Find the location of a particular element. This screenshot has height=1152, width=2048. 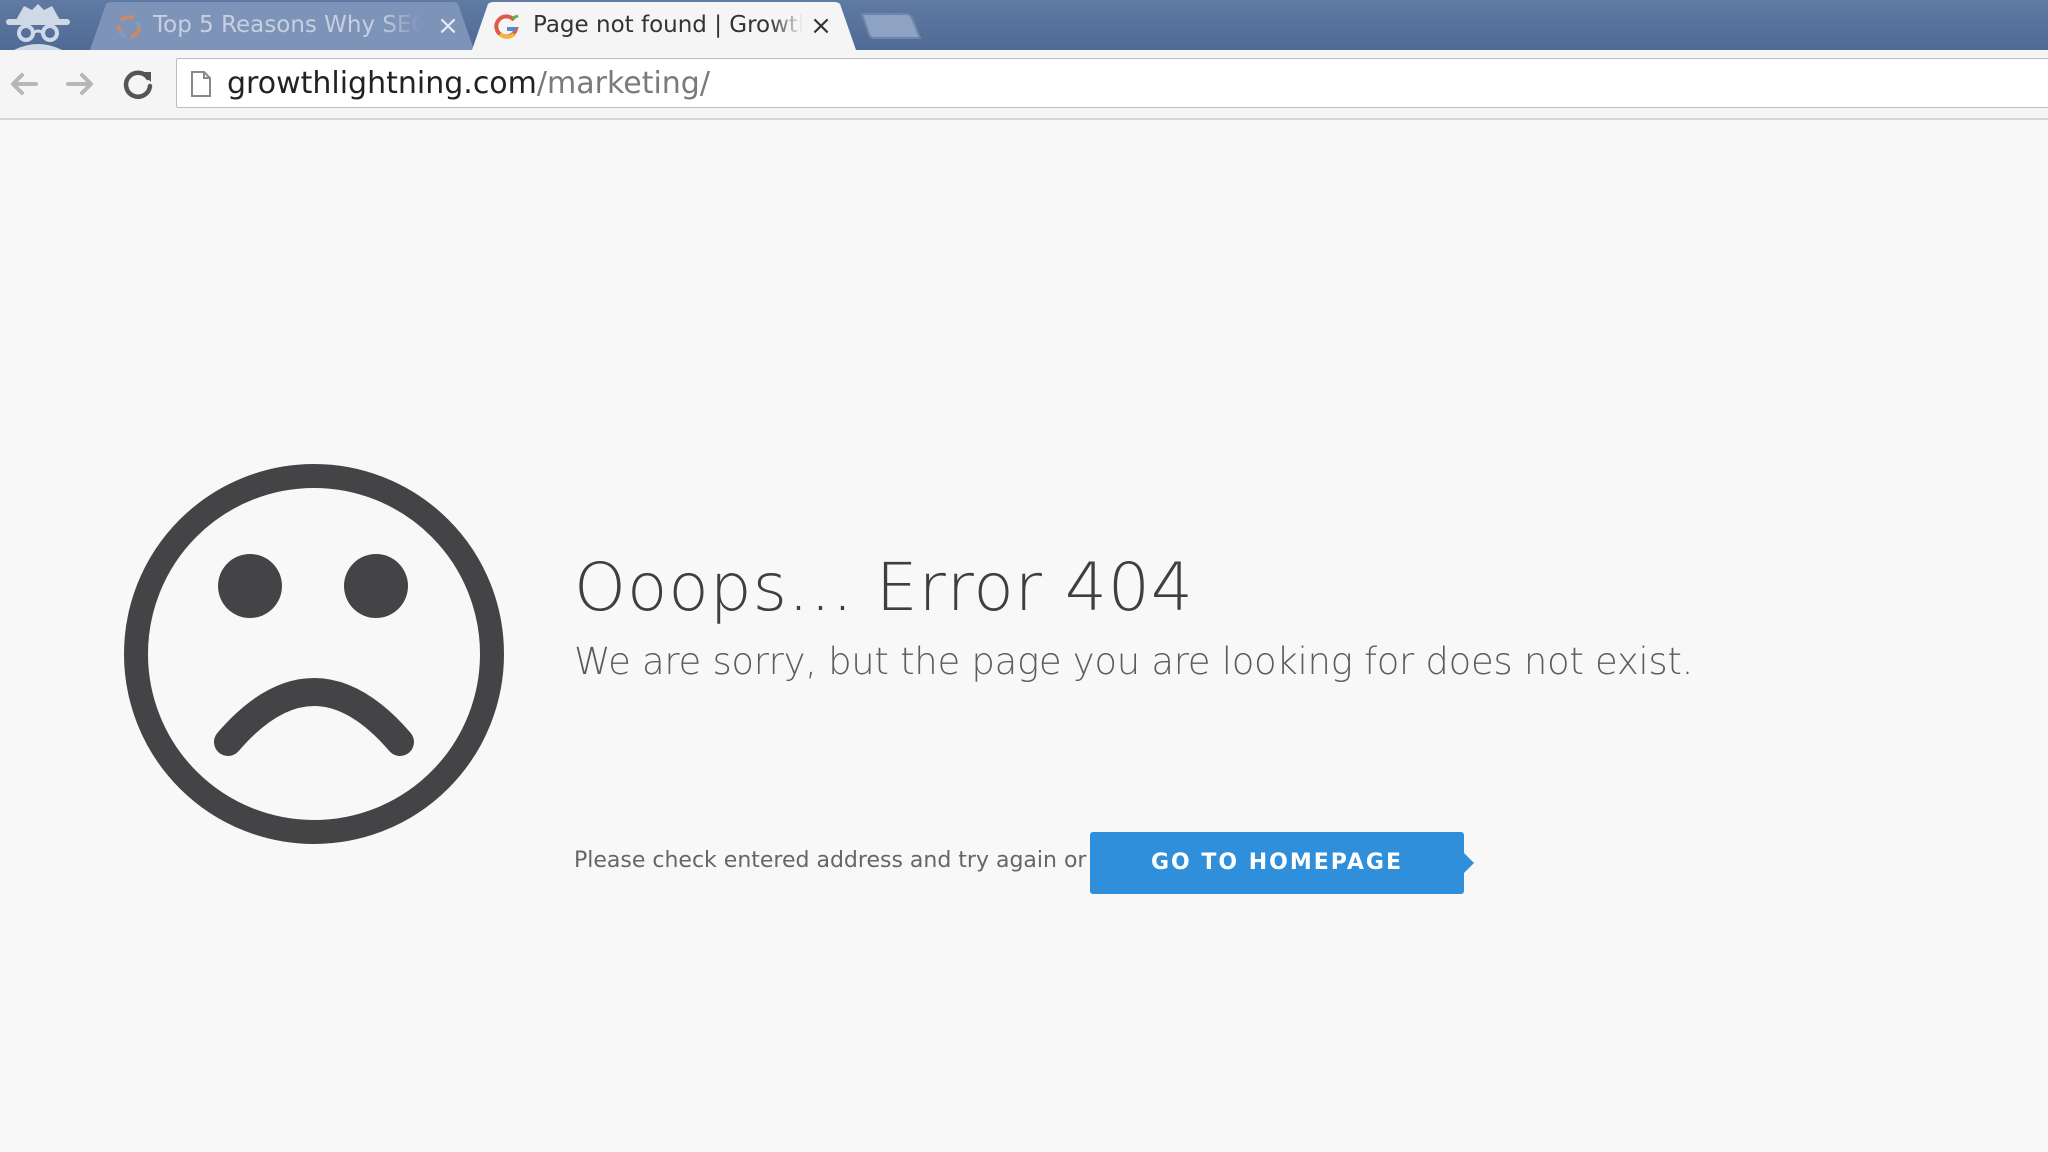

reload-icon is located at coordinates (138, 84).